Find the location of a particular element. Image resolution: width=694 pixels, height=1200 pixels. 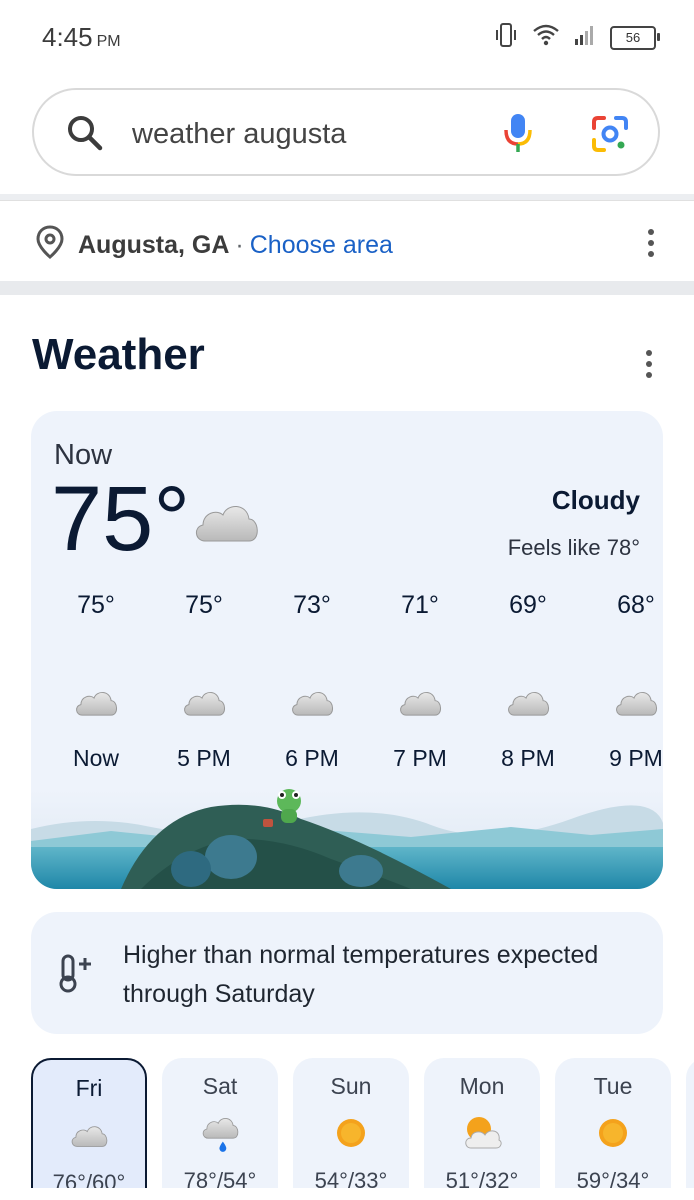

search-bar: weather augusta is located at coordinates (346, 132).